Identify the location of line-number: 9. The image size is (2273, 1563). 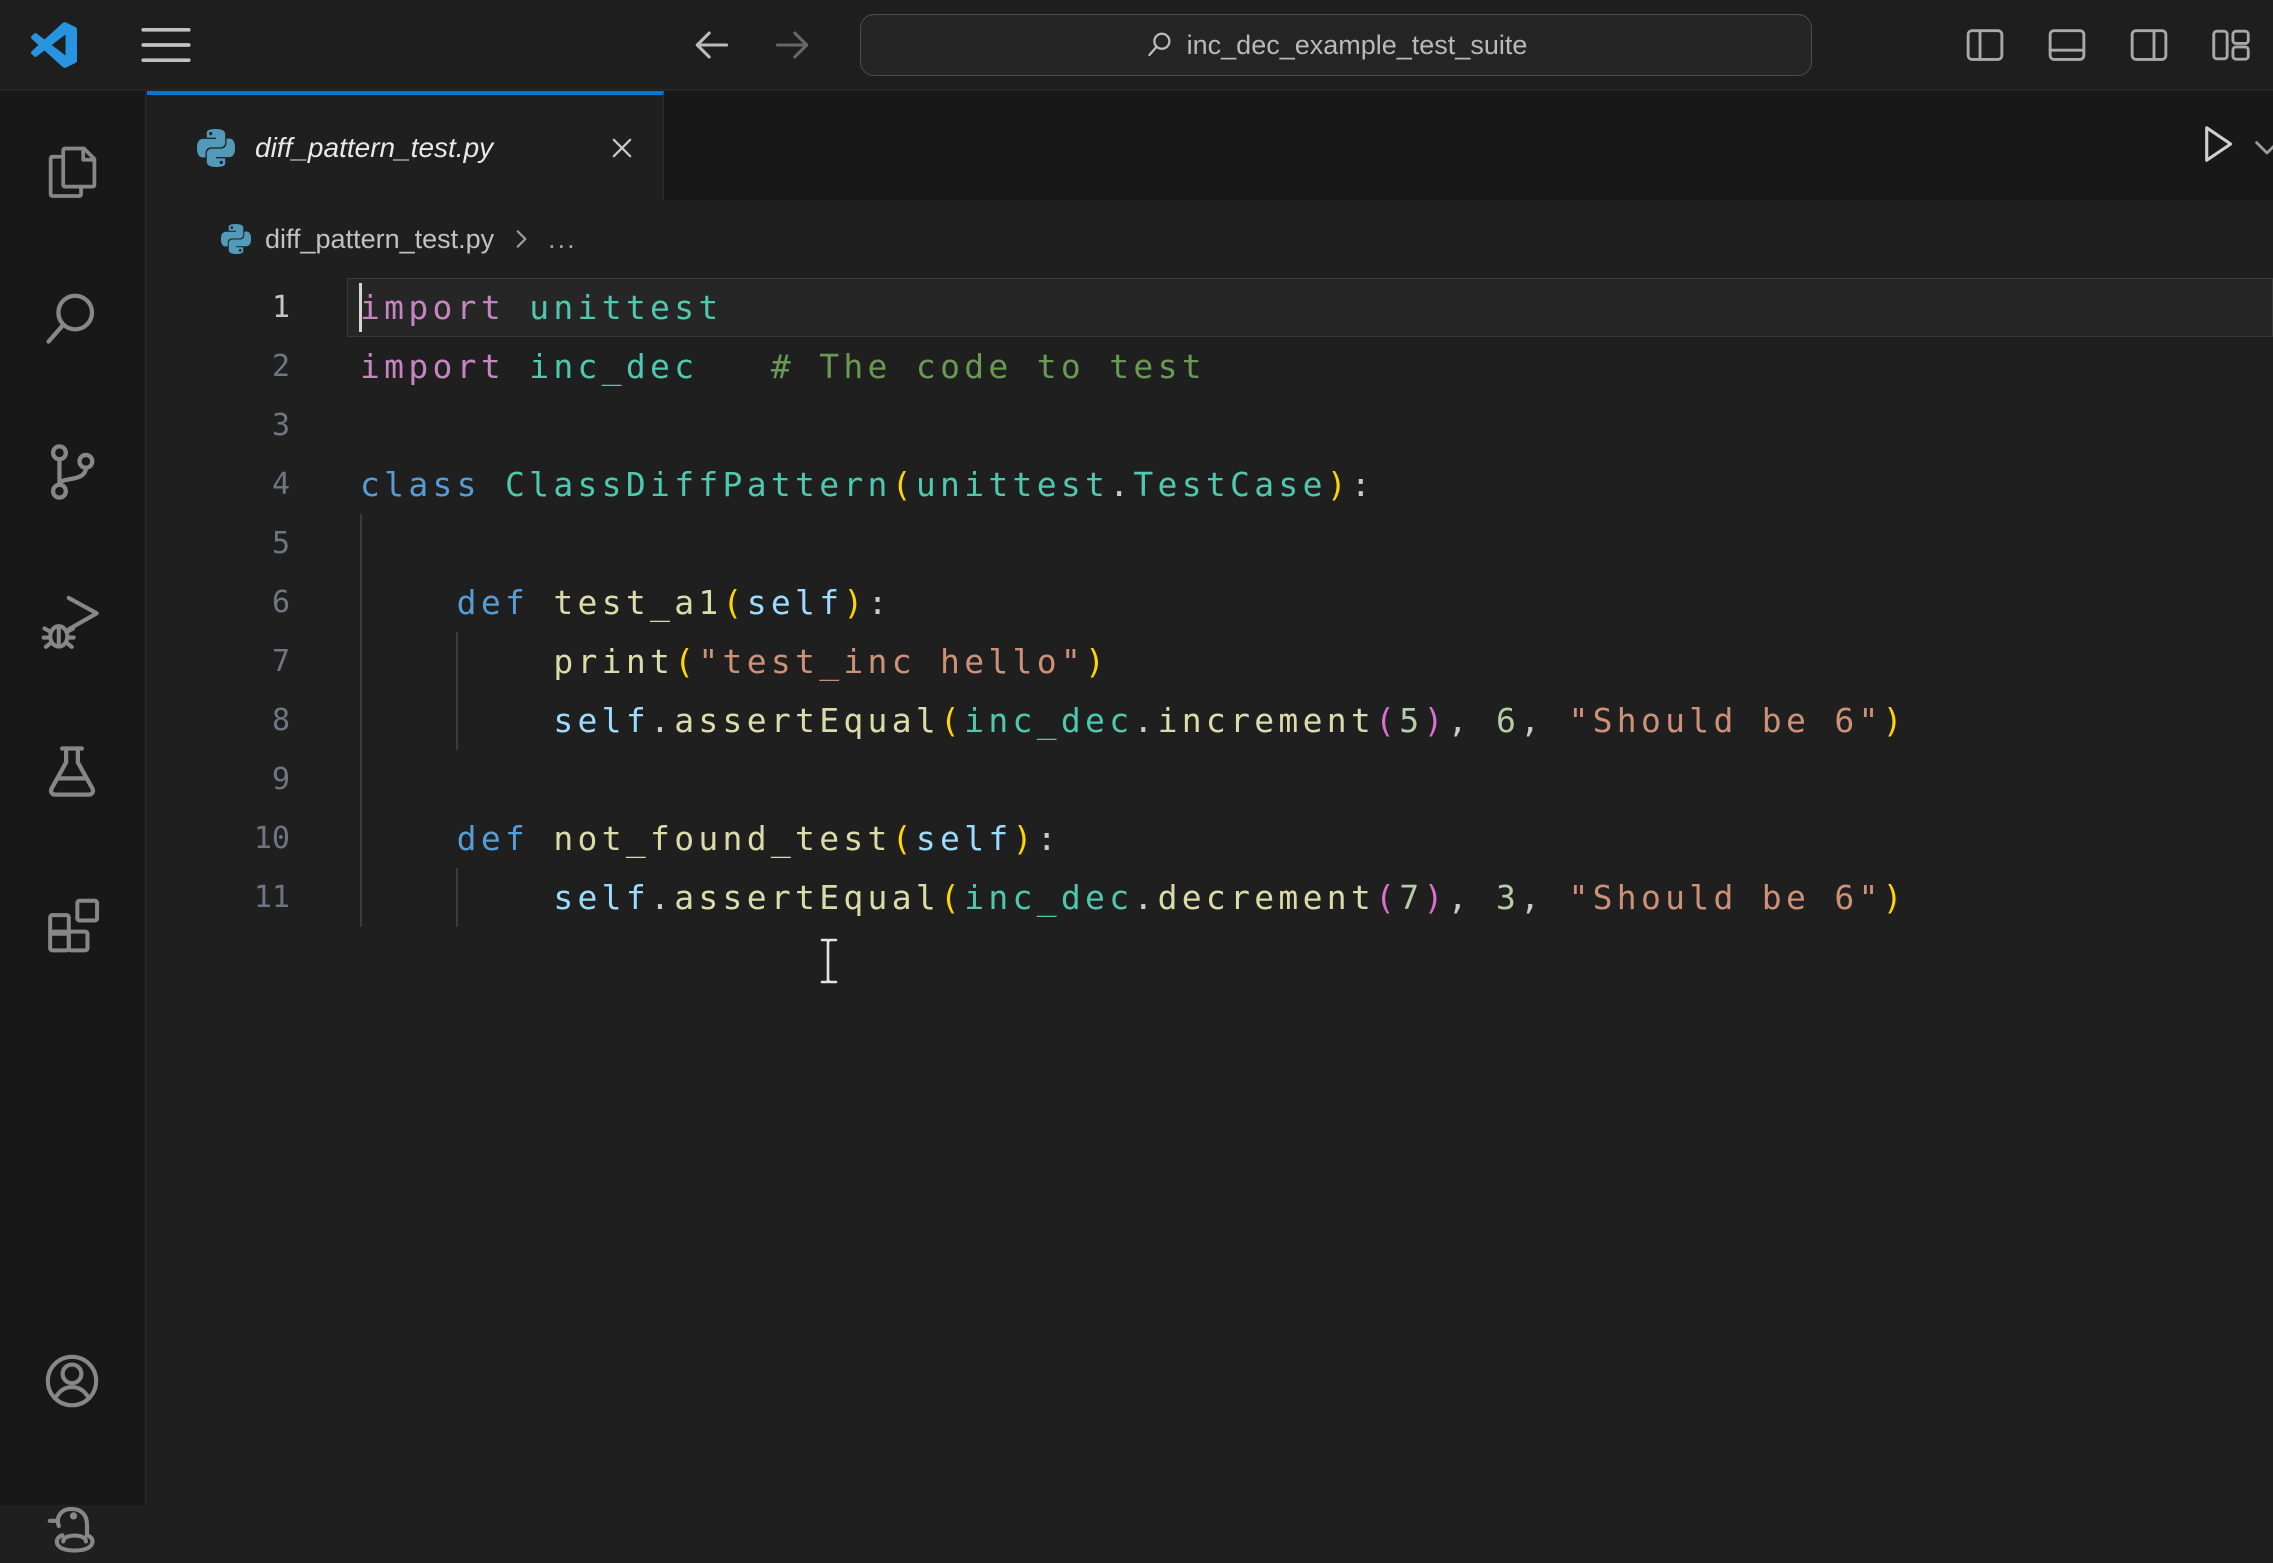
(218, 779).